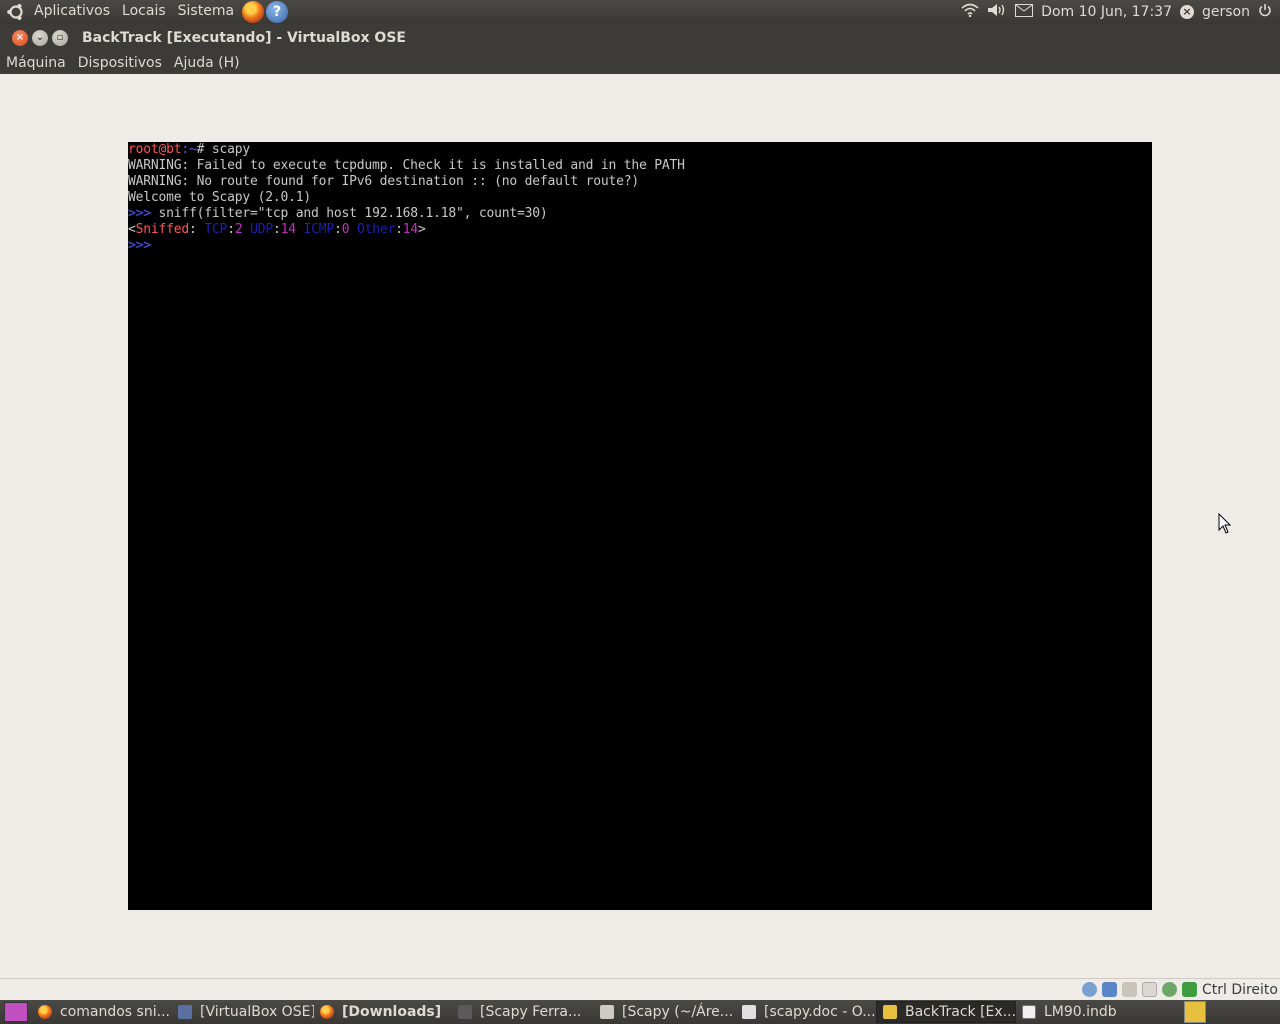 This screenshot has height=1024, width=1280. I want to click on text-editor-icon, so click(607, 1012).